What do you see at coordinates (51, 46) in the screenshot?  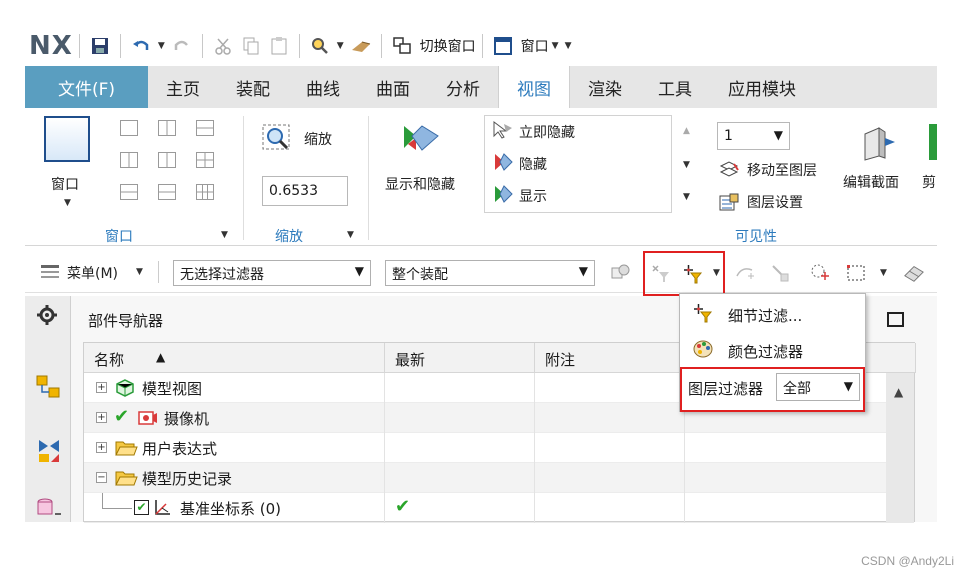 I see `nx-logo: NX` at bounding box center [51, 46].